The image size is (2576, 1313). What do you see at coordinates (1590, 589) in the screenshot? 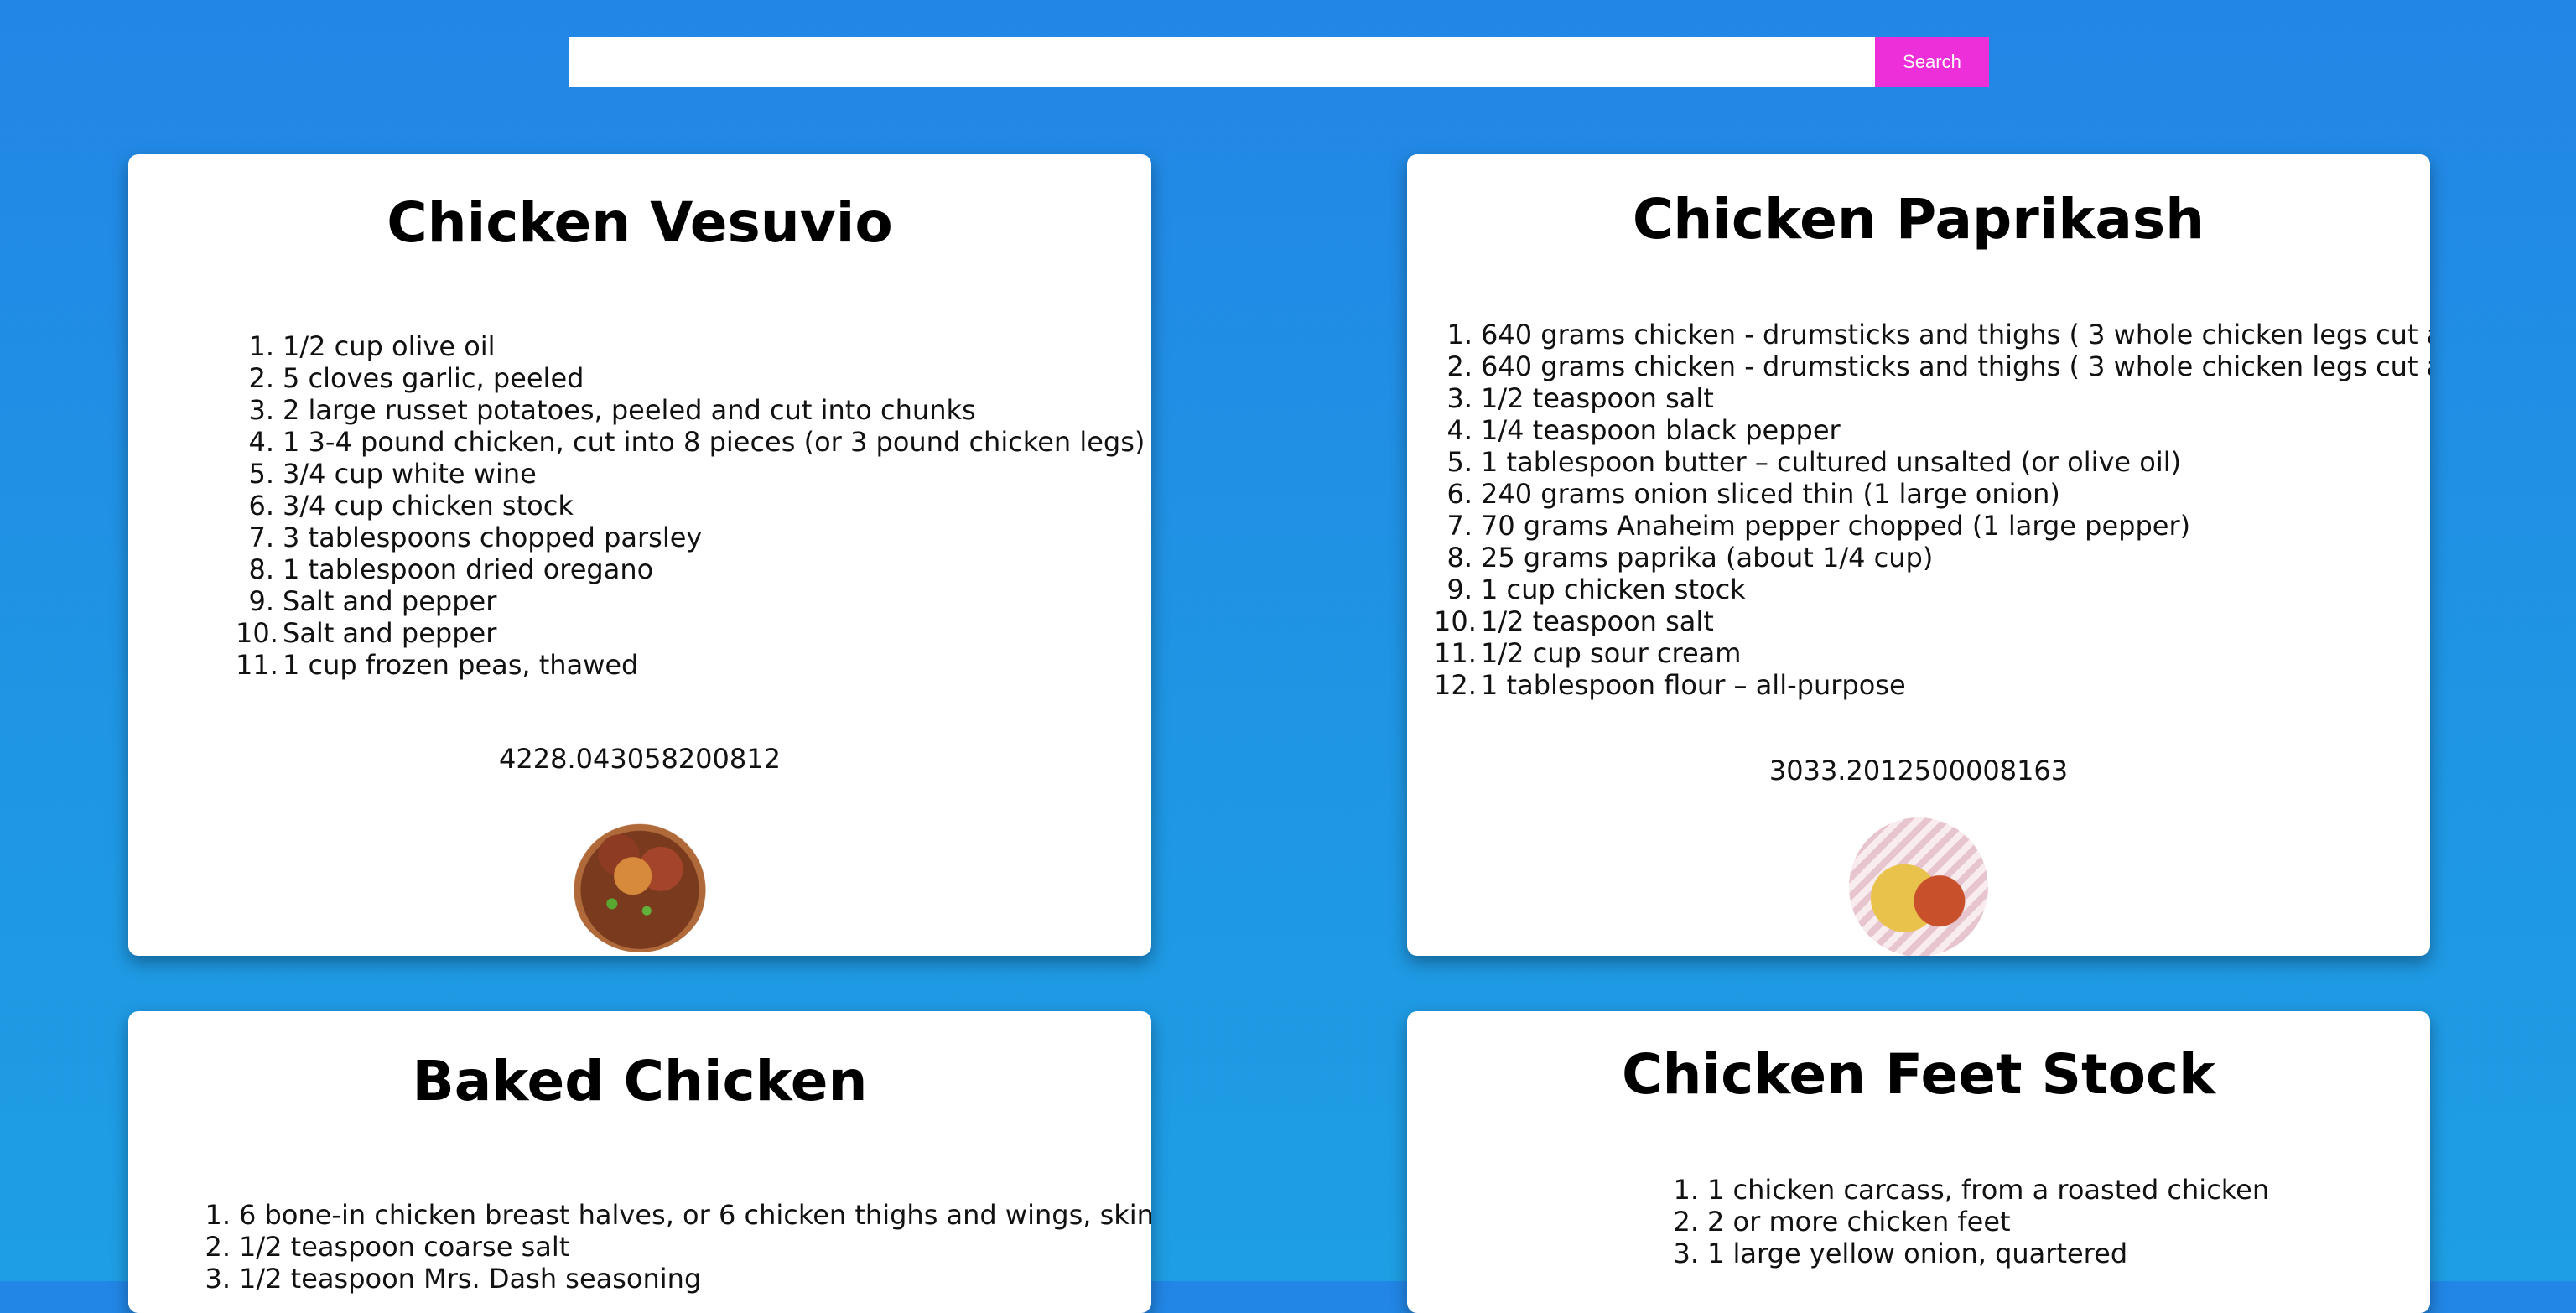
I see `ingredient-item: 1 cup chicken stock` at bounding box center [1590, 589].